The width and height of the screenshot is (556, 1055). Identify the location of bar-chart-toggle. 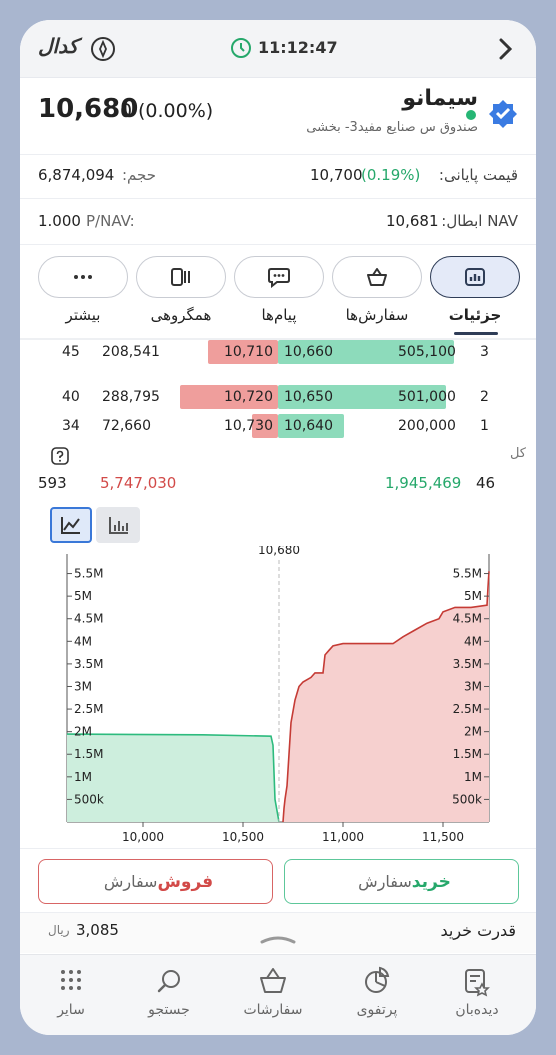
(118, 525).